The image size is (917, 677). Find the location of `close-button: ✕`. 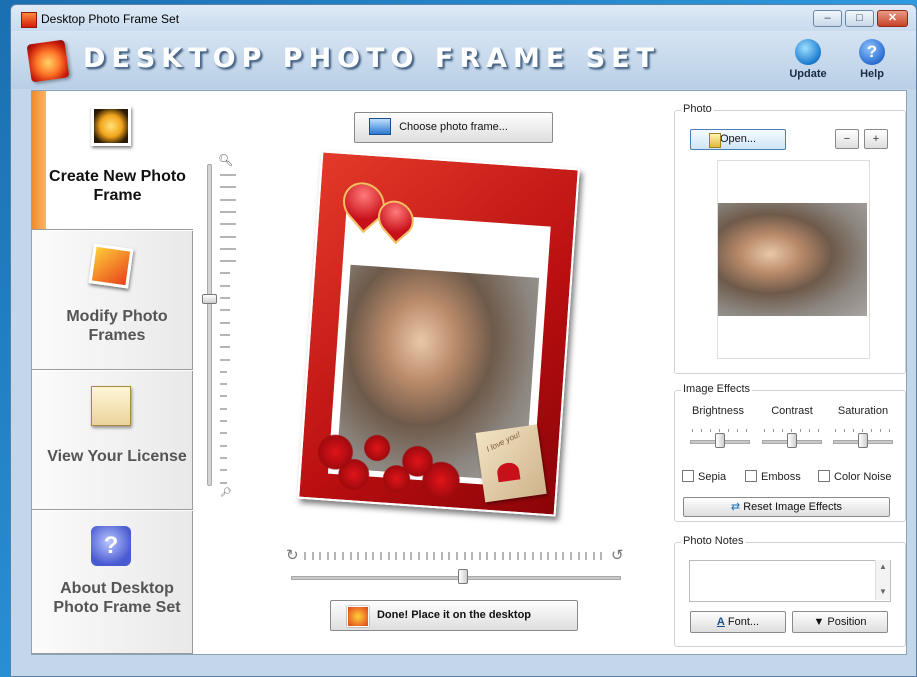

close-button: ✕ is located at coordinates (892, 18).